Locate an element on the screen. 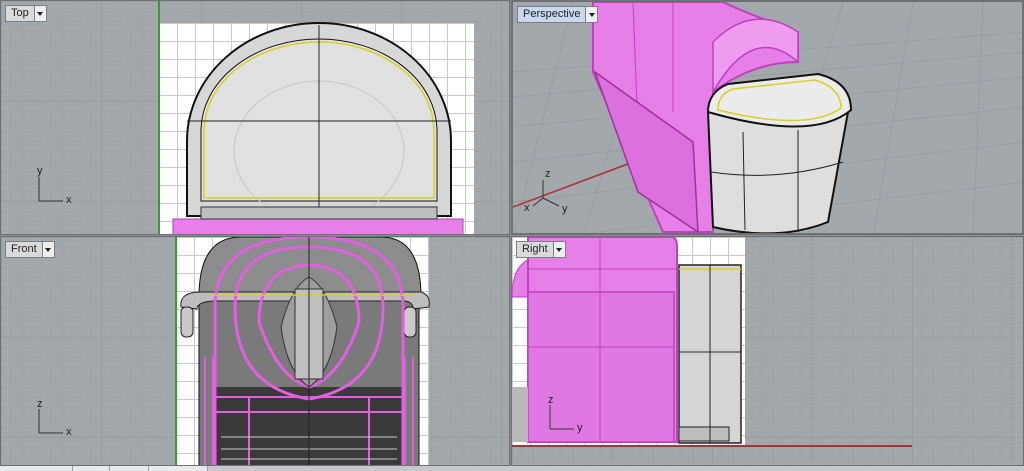 The height and width of the screenshot is (471, 1024). viewport-tab-perspective: Perspective is located at coordinates (558, 14).